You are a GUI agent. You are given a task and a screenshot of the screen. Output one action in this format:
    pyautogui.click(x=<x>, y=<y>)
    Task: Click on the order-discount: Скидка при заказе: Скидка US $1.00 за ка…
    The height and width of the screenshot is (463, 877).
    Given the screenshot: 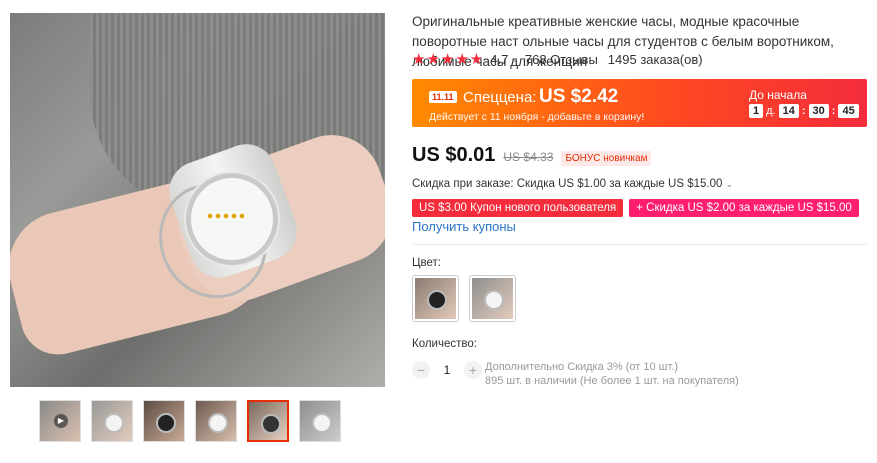 What is the action you would take?
    pyautogui.click(x=572, y=184)
    